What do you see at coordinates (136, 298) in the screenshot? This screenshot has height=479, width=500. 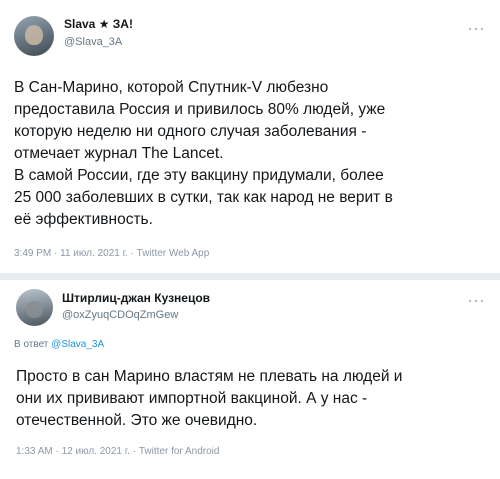 I see `author-name: Штирлиц-джан Кузнецов` at bounding box center [136, 298].